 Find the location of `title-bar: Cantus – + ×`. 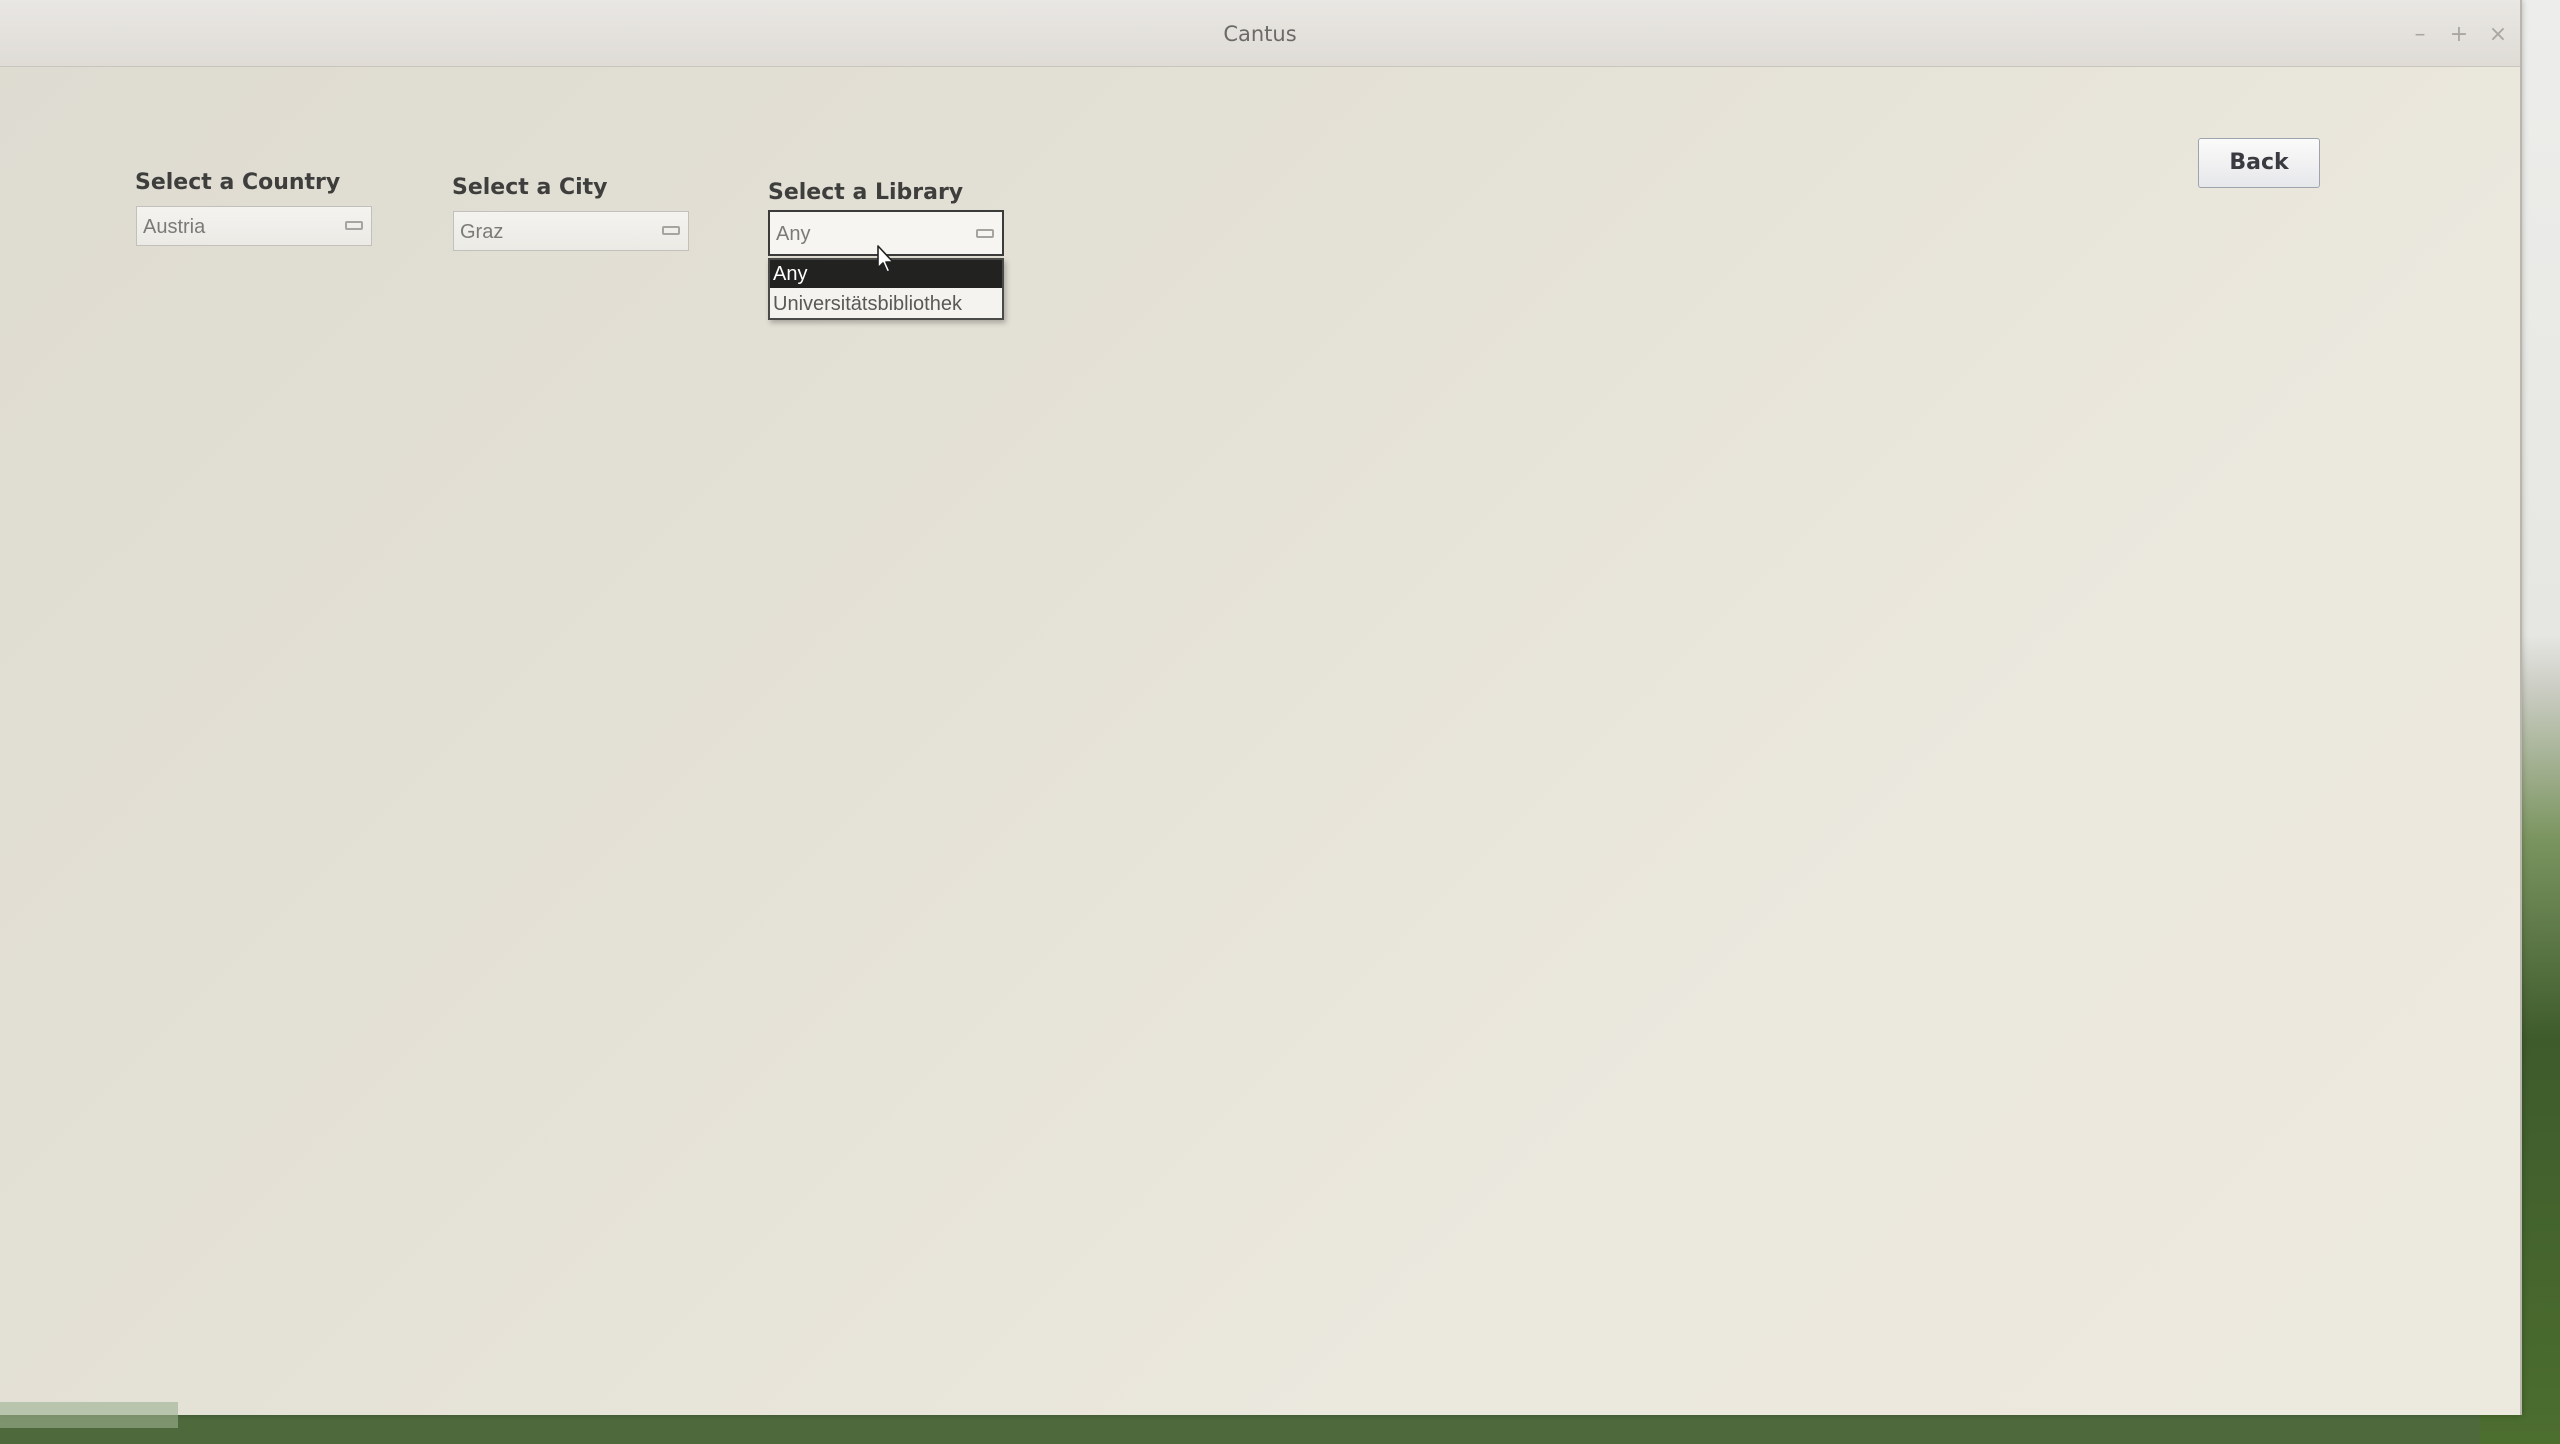

title-bar: Cantus – + × is located at coordinates (1260, 33).